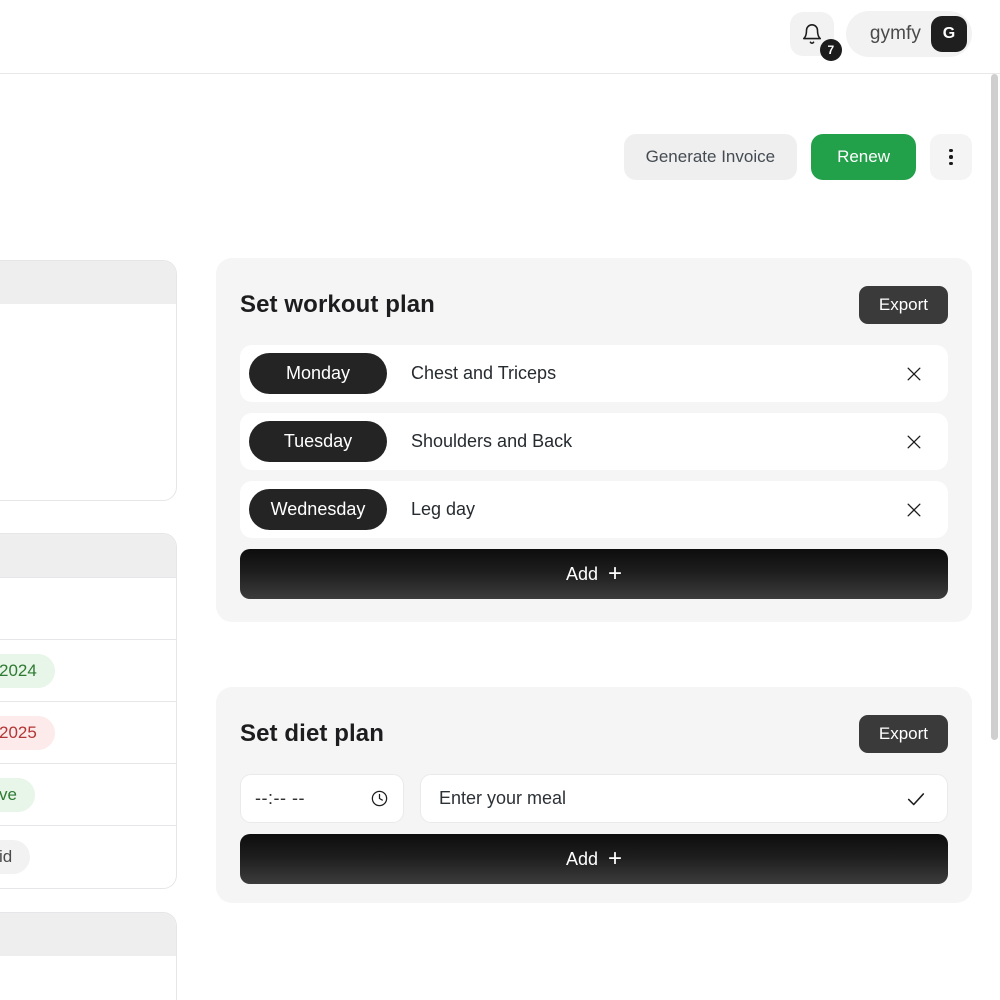  What do you see at coordinates (594, 373) in the screenshot?
I see `workout-plan-row: Monday Chest and Triceps` at bounding box center [594, 373].